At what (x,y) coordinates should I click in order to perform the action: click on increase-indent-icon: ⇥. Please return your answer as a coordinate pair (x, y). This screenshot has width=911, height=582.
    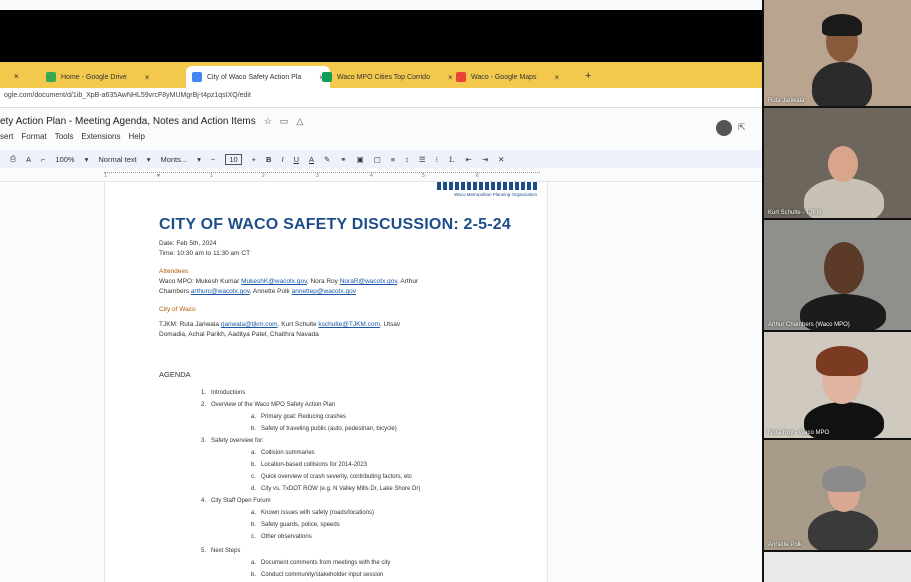
    Looking at the image, I should click on (485, 159).